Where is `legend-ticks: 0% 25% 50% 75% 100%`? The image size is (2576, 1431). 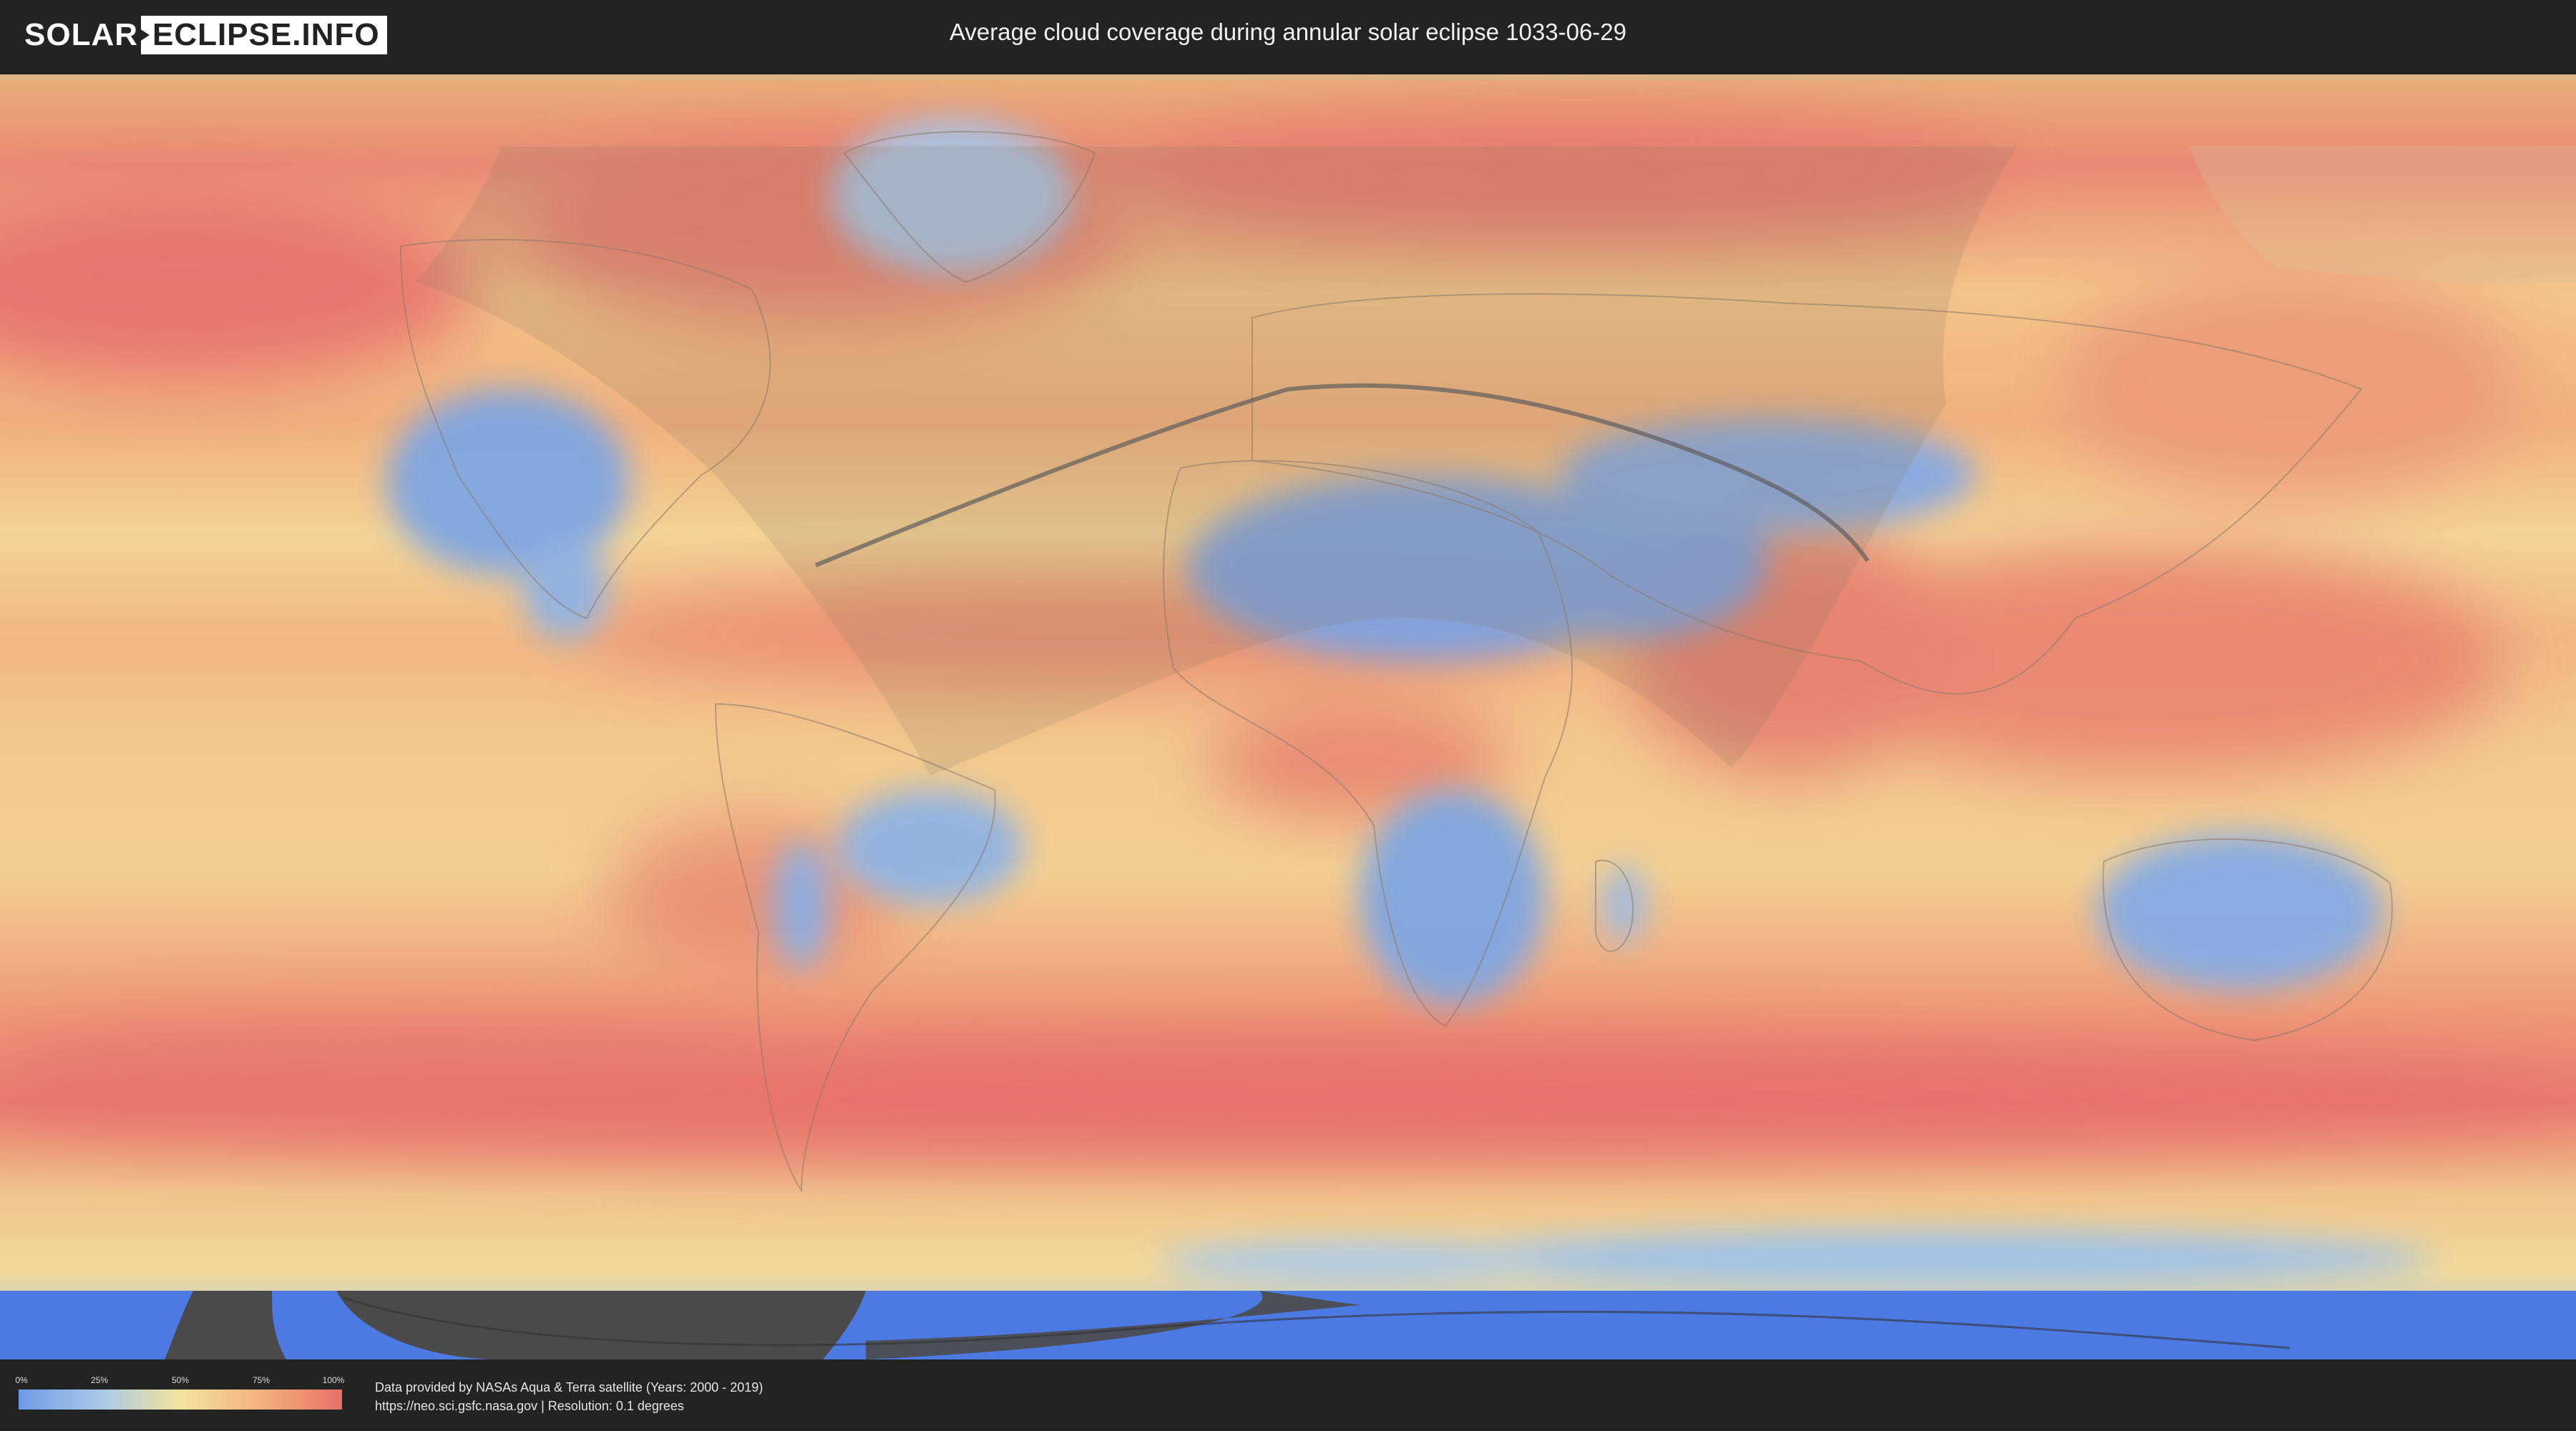
legend-ticks: 0% 25% 50% 75% 100% is located at coordinates (180, 1381).